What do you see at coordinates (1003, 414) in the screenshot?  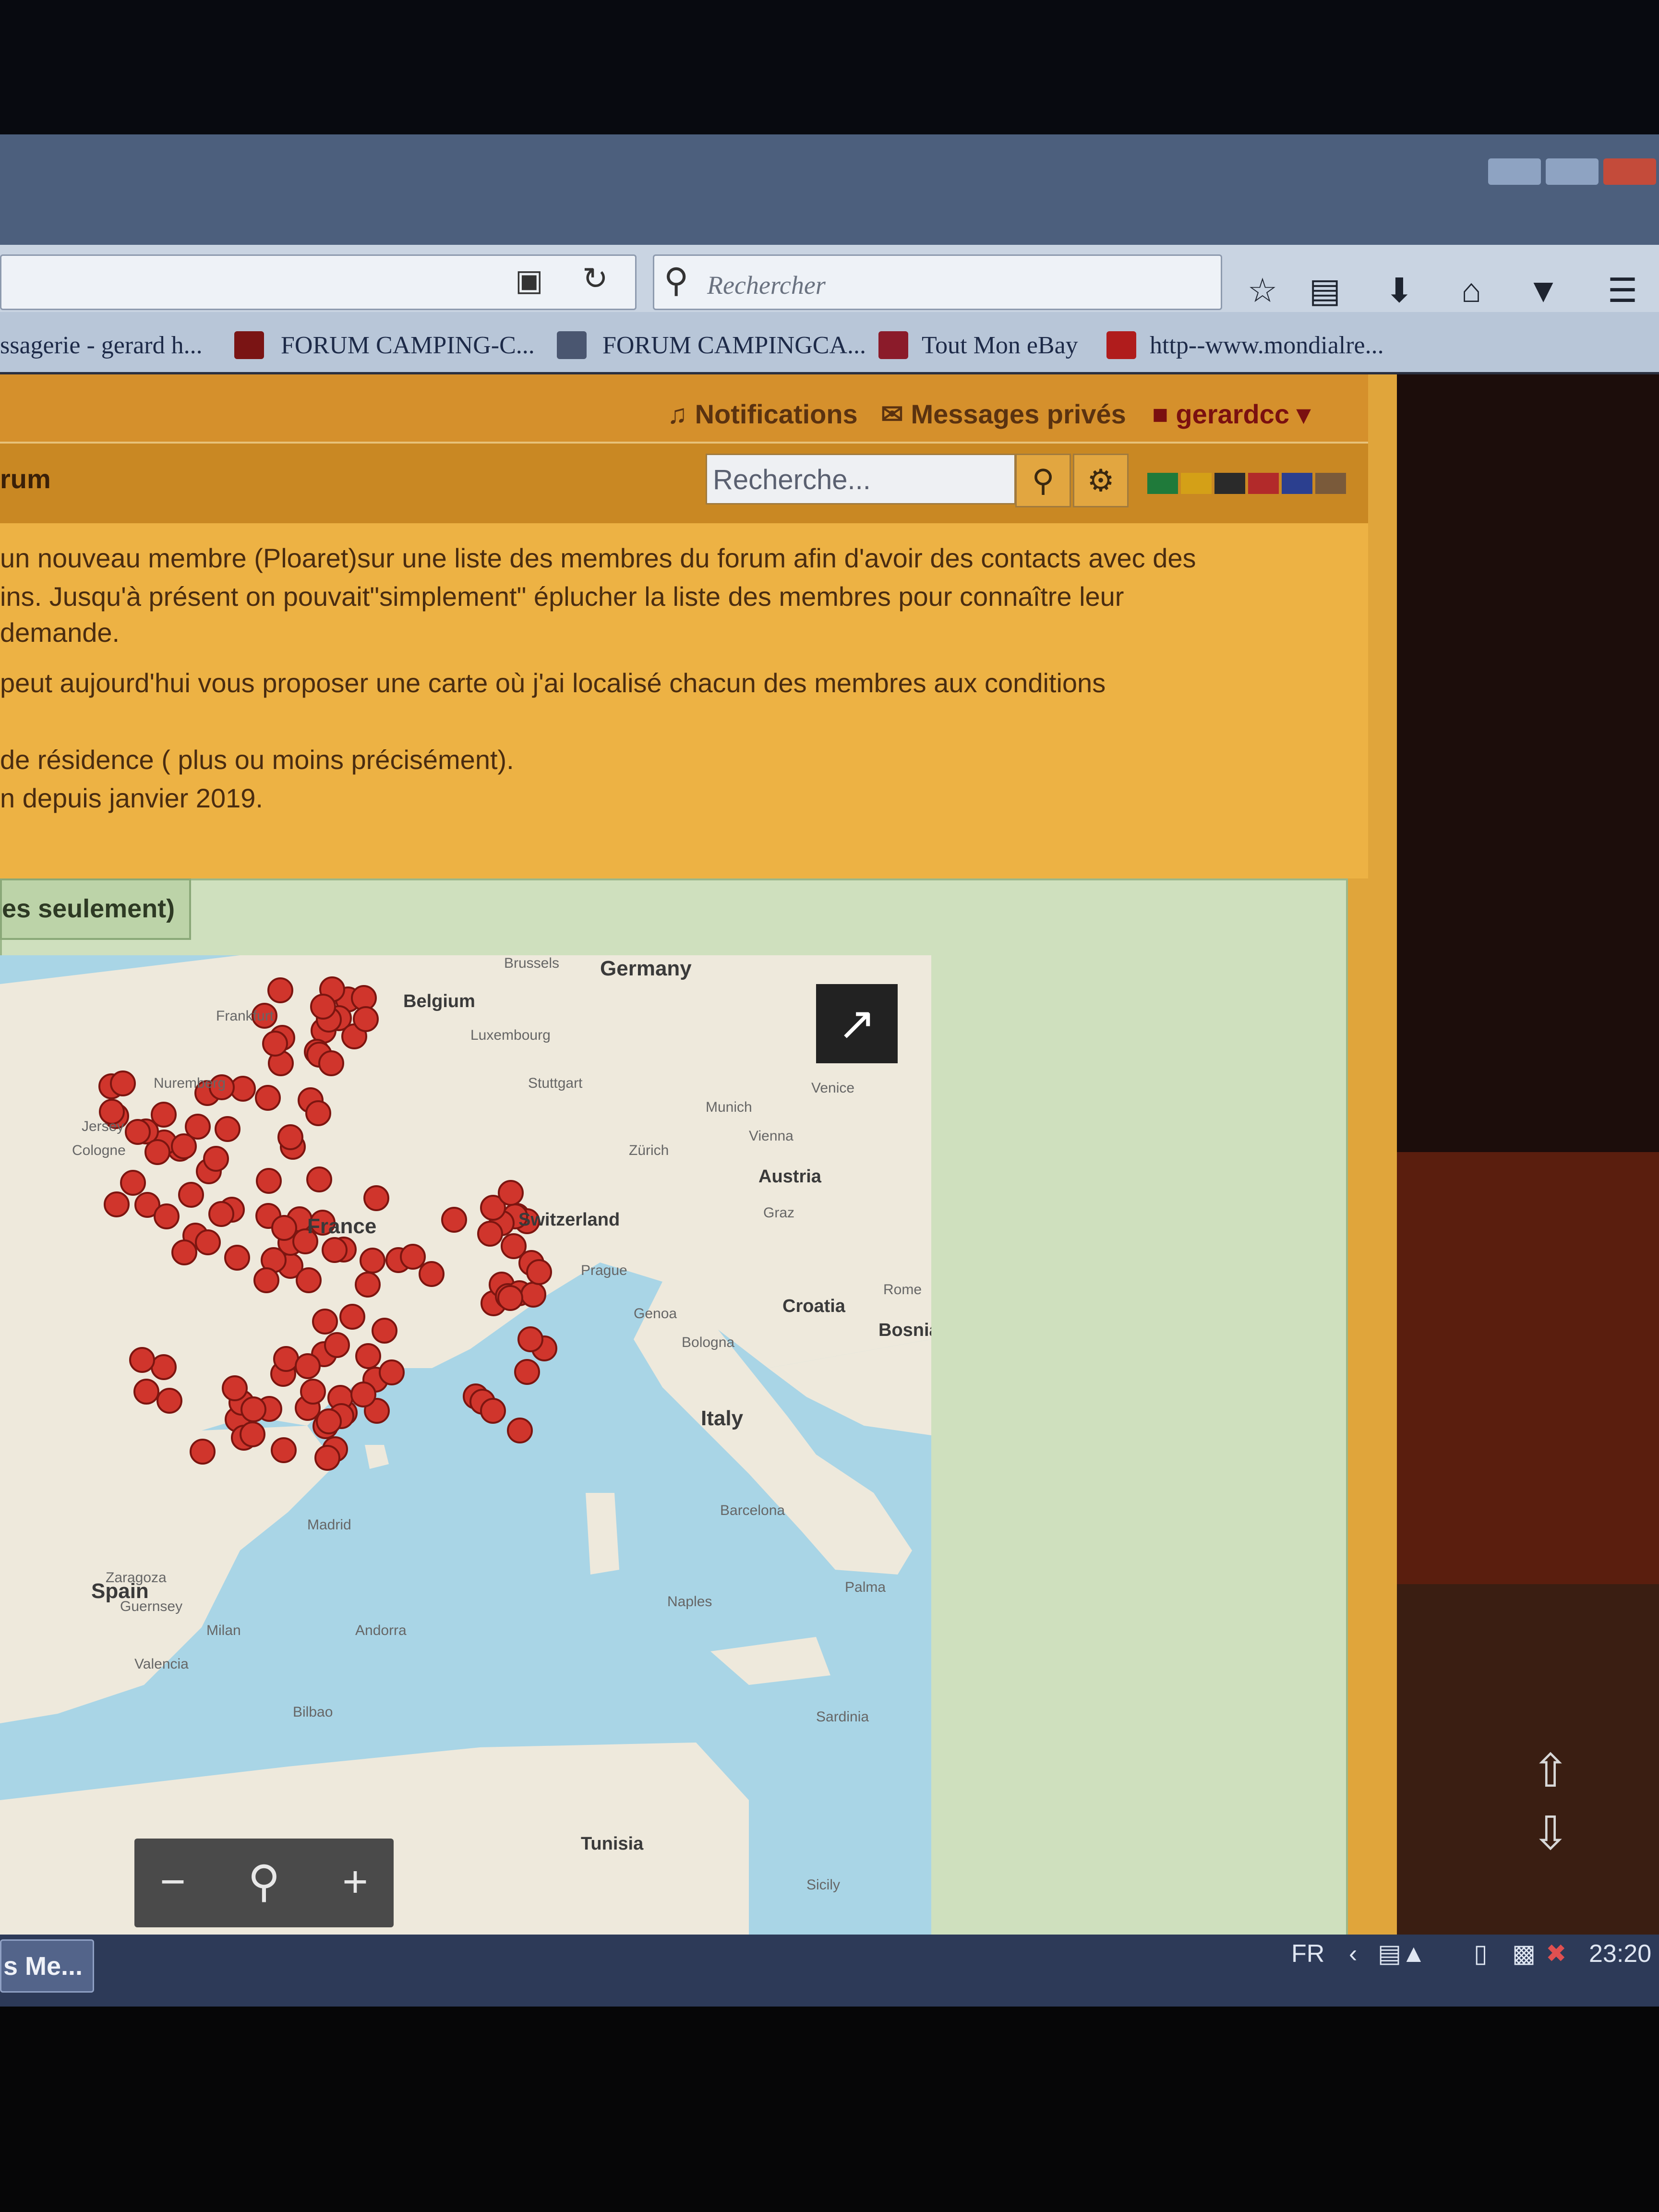 I see `private-messages-link: ✉ Messages privés` at bounding box center [1003, 414].